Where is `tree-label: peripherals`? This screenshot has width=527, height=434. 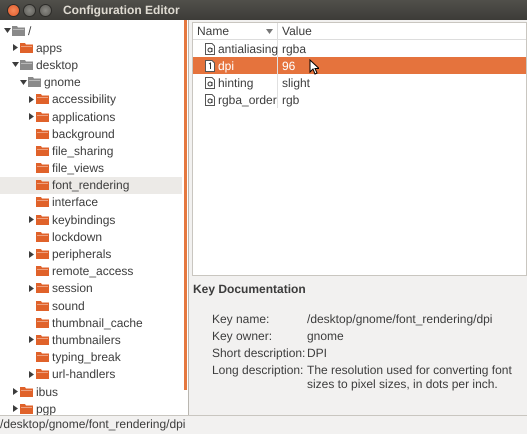 tree-label: peripherals is located at coordinates (82, 254).